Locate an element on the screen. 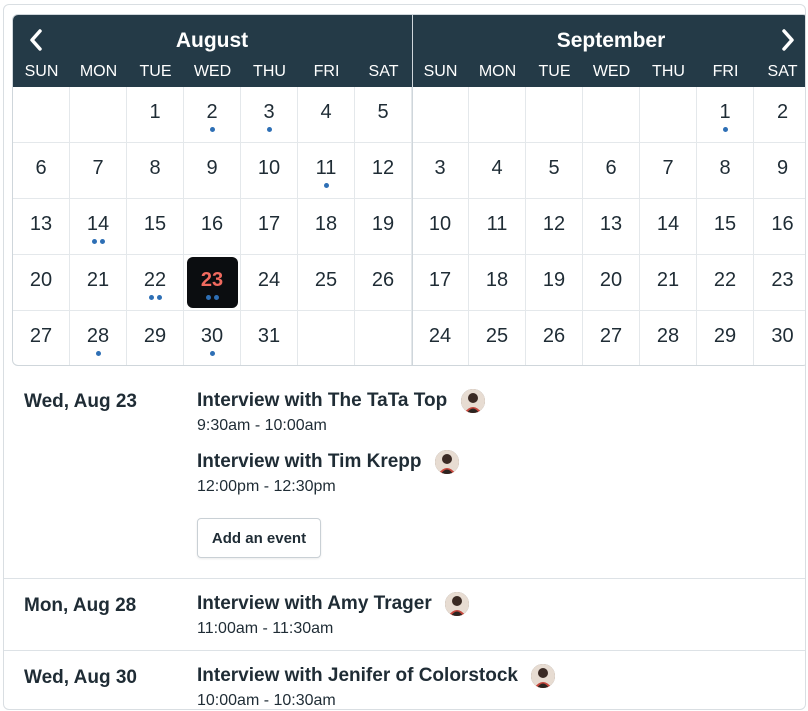 This screenshot has width=808, height=711. day-number: 12 is located at coordinates (554, 224).